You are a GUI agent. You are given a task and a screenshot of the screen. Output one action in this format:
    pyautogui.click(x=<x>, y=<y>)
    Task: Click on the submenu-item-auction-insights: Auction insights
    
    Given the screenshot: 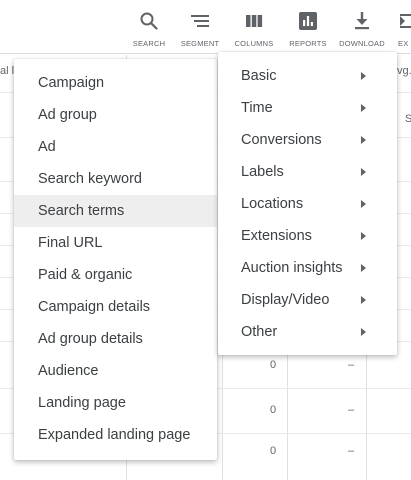 What is the action you would take?
    pyautogui.click(x=307, y=268)
    